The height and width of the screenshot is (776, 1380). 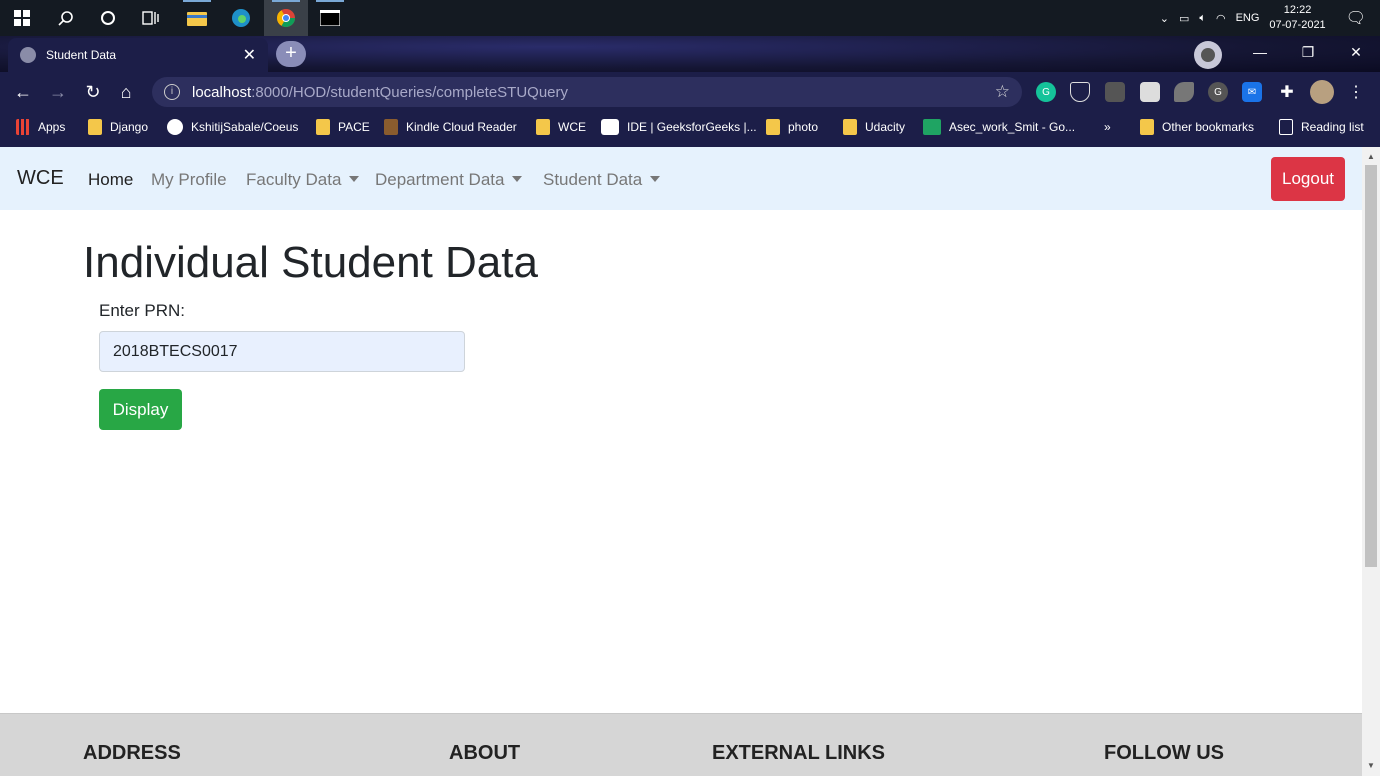 What do you see at coordinates (1184, 18) in the screenshot?
I see `battery-icon: ▭` at bounding box center [1184, 18].